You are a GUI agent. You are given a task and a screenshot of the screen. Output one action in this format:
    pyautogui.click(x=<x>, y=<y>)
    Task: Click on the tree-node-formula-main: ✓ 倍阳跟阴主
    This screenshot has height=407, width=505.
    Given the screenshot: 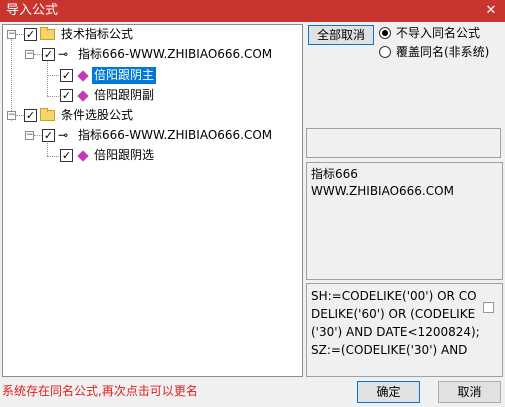 What is the action you would take?
    pyautogui.click(x=152, y=75)
    